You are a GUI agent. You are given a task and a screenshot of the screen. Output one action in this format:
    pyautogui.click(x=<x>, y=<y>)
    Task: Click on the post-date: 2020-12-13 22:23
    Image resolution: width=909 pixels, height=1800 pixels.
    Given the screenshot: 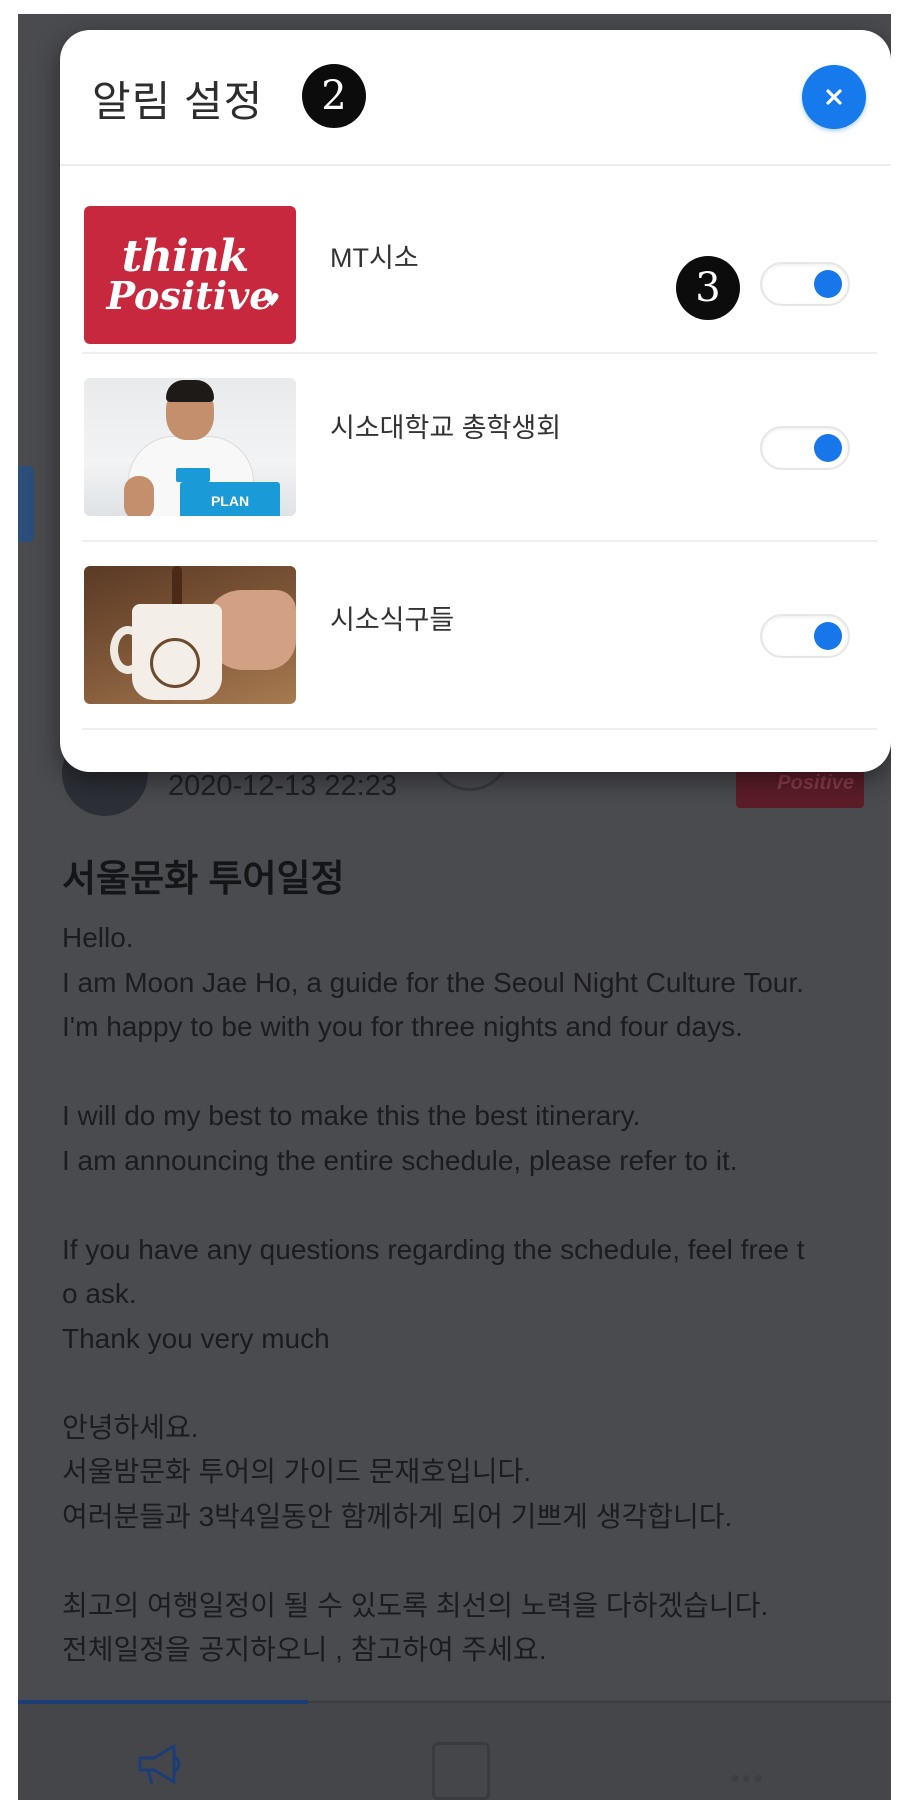 What is the action you would take?
    pyautogui.click(x=282, y=786)
    